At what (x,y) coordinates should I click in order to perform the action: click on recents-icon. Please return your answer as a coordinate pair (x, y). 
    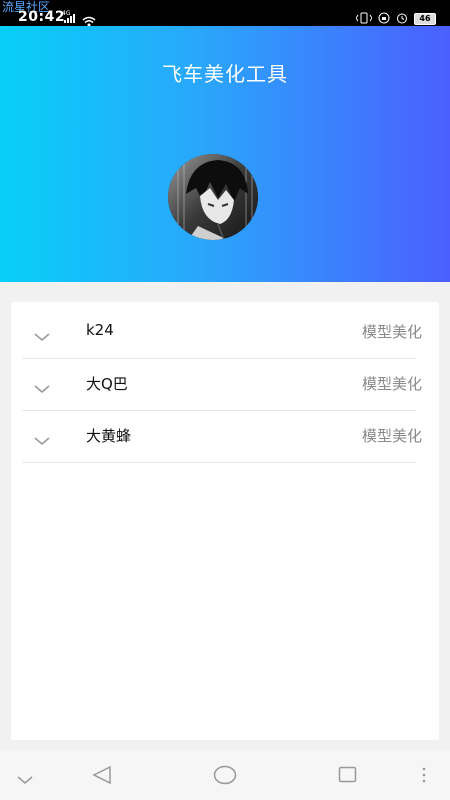
    Looking at the image, I should click on (348, 777).